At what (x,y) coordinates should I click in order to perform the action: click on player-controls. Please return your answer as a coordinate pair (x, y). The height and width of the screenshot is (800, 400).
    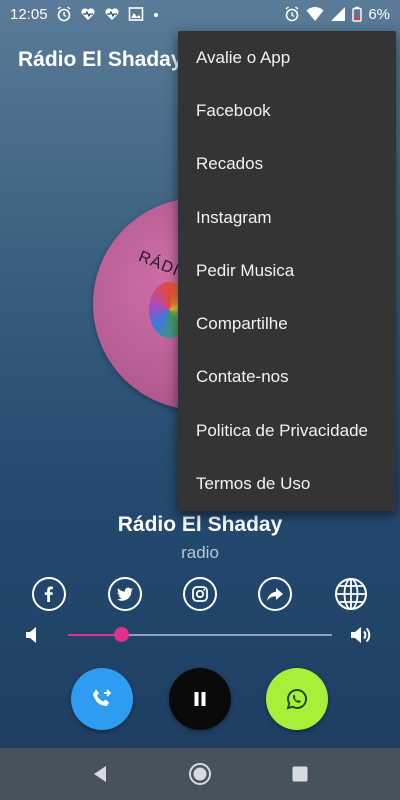
    Looking at the image, I should click on (200, 699).